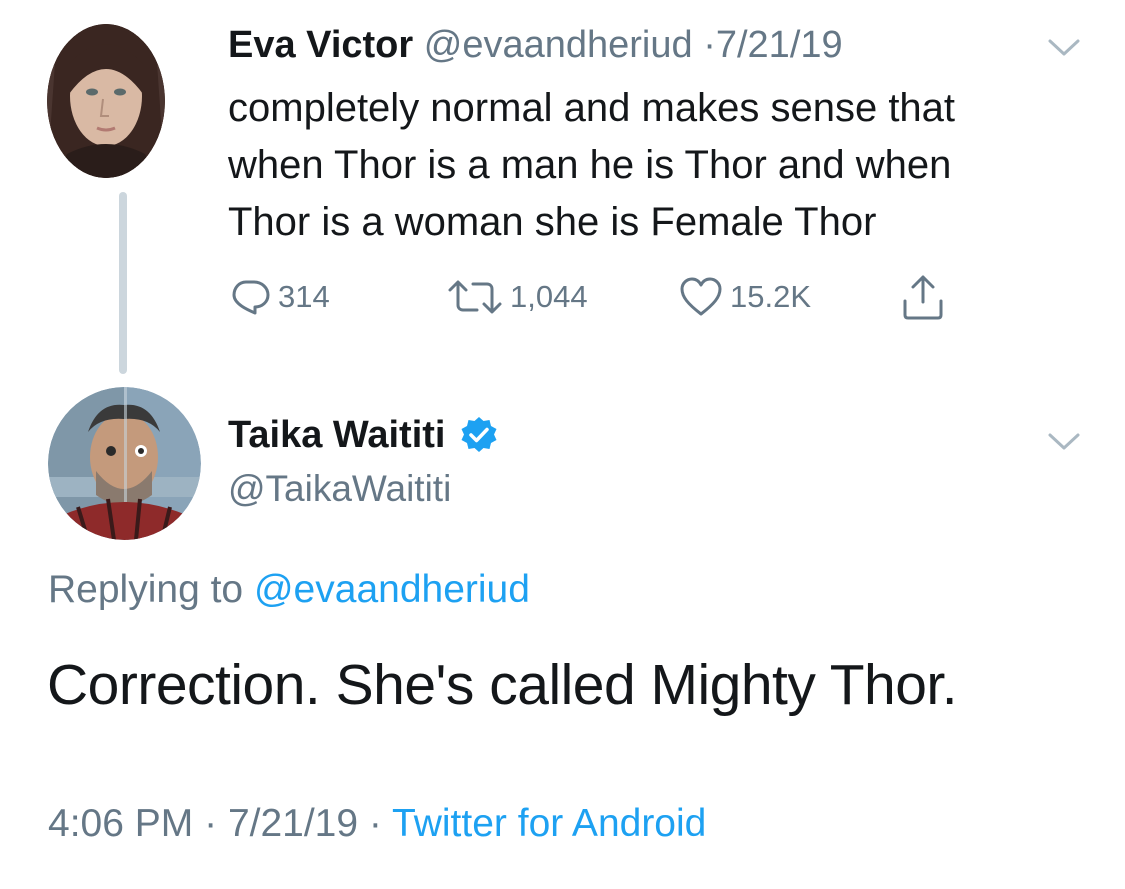 Image resolution: width=1125 pixels, height=889 pixels. I want to click on reply-tweet-text: Correction. She's called Mighty Thor., so click(502, 685).